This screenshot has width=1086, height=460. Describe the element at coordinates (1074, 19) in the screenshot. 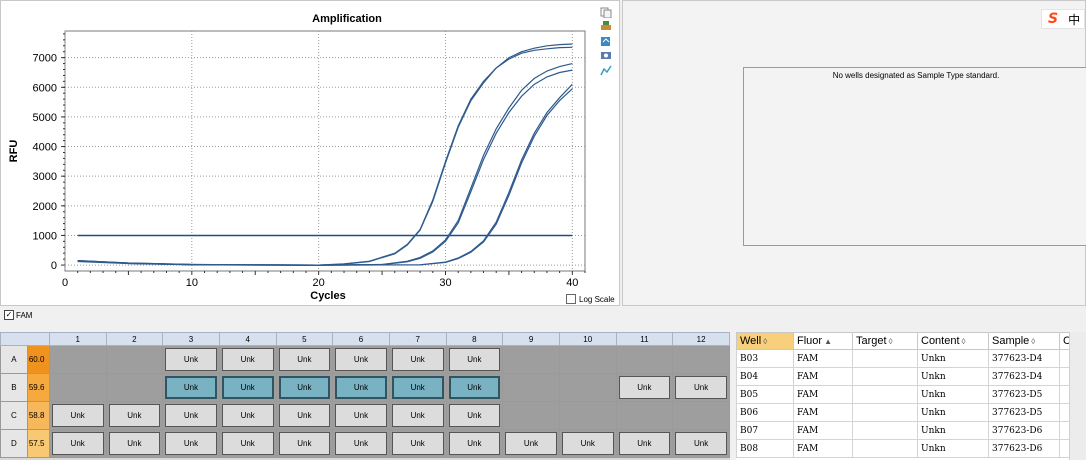

I see `ime-language-label: 中` at that location.